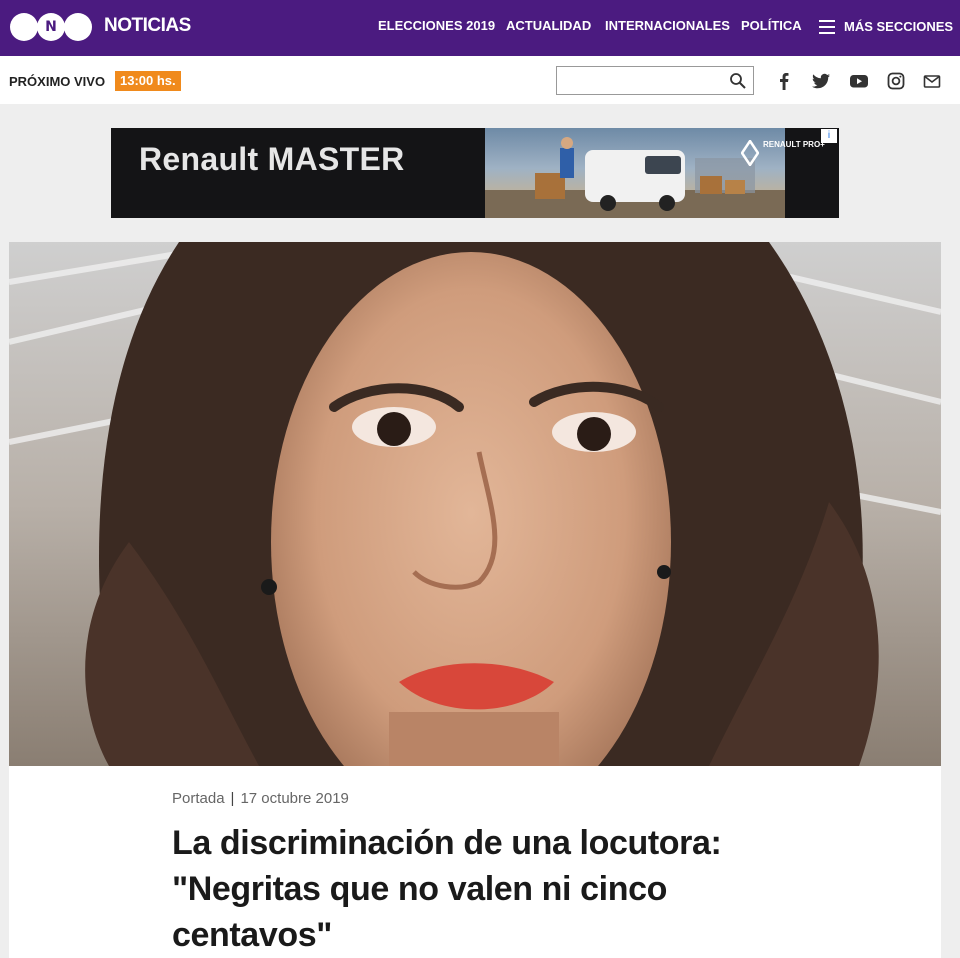 The image size is (960, 958). I want to click on nav-actualidad: ACTUALIDAD, so click(548, 25).